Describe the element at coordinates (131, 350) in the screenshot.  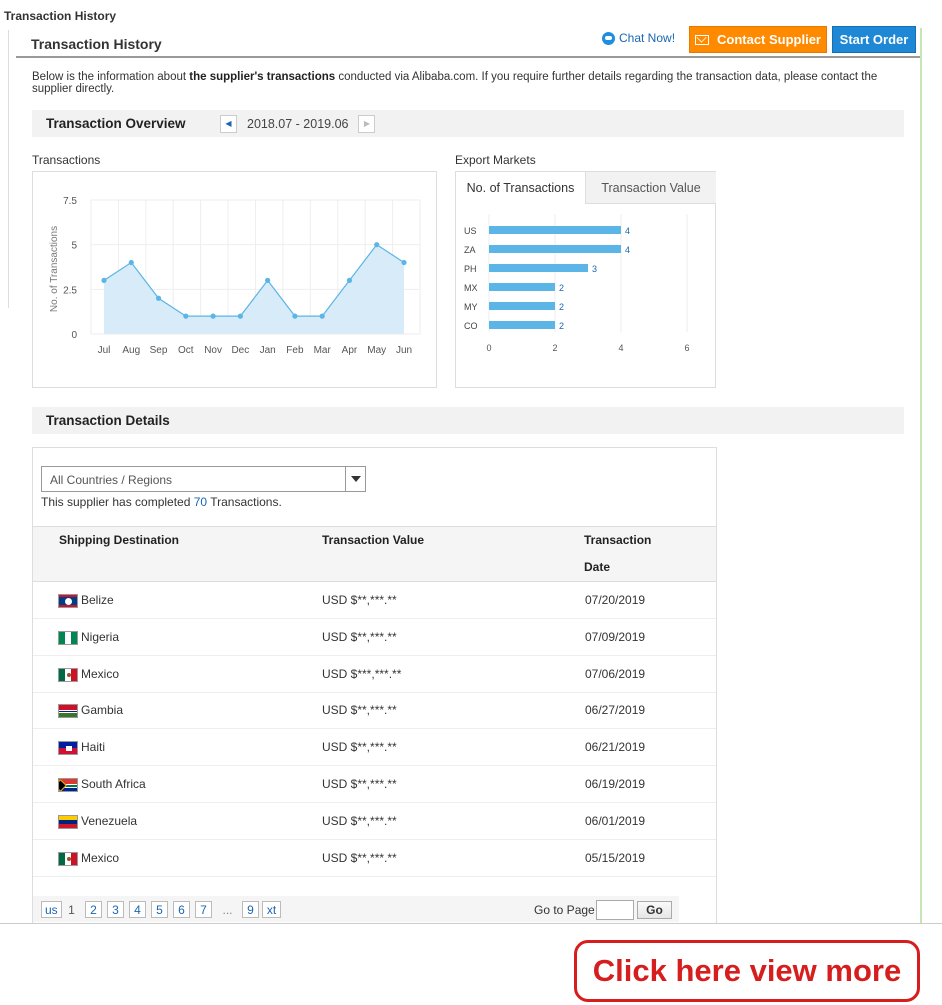
I see `x-tick-label: Aug` at that location.